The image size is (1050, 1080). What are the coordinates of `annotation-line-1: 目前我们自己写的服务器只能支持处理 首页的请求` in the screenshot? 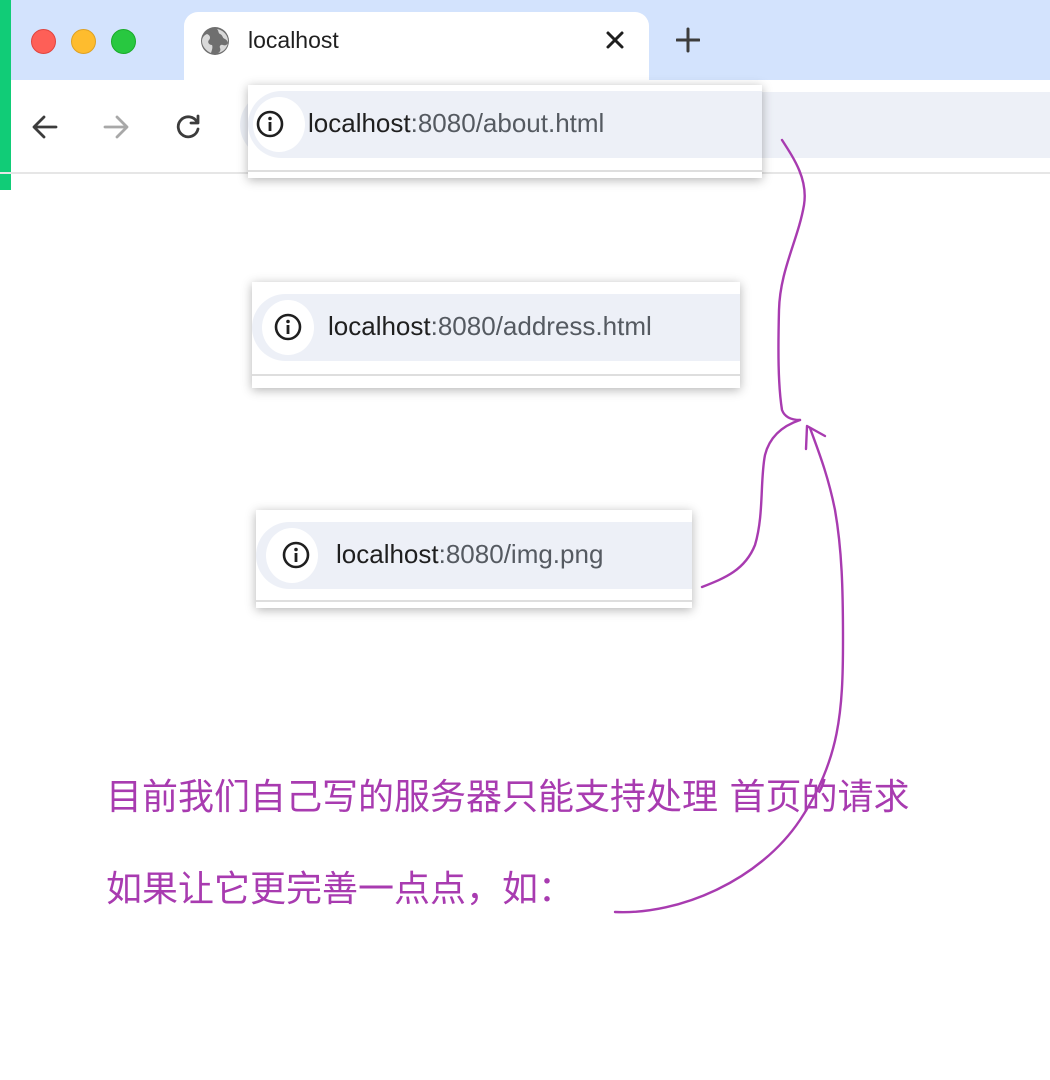 It's located at (508, 797).